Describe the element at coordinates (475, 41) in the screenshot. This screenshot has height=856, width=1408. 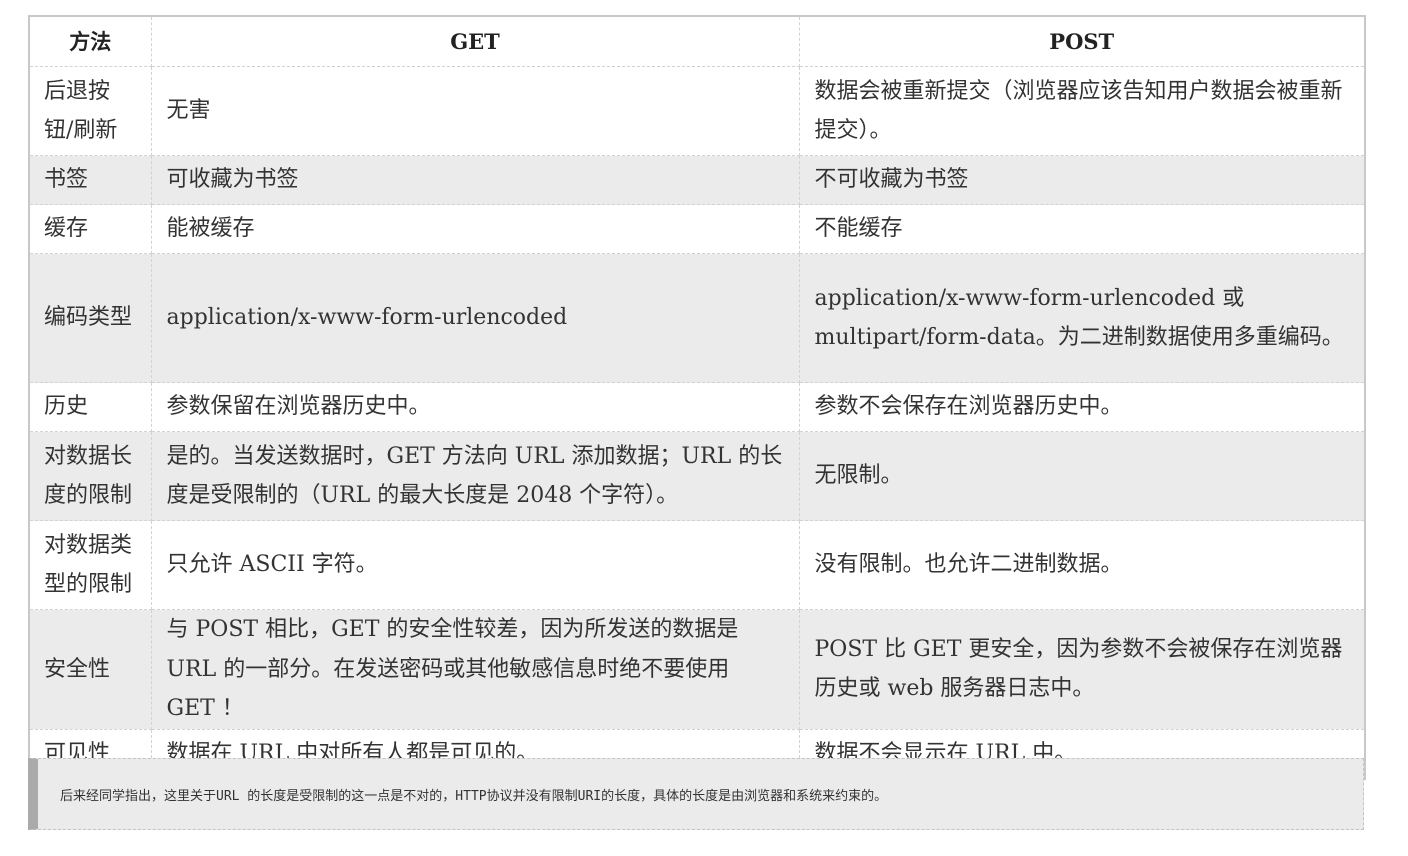
I see `header-get: GET` at that location.